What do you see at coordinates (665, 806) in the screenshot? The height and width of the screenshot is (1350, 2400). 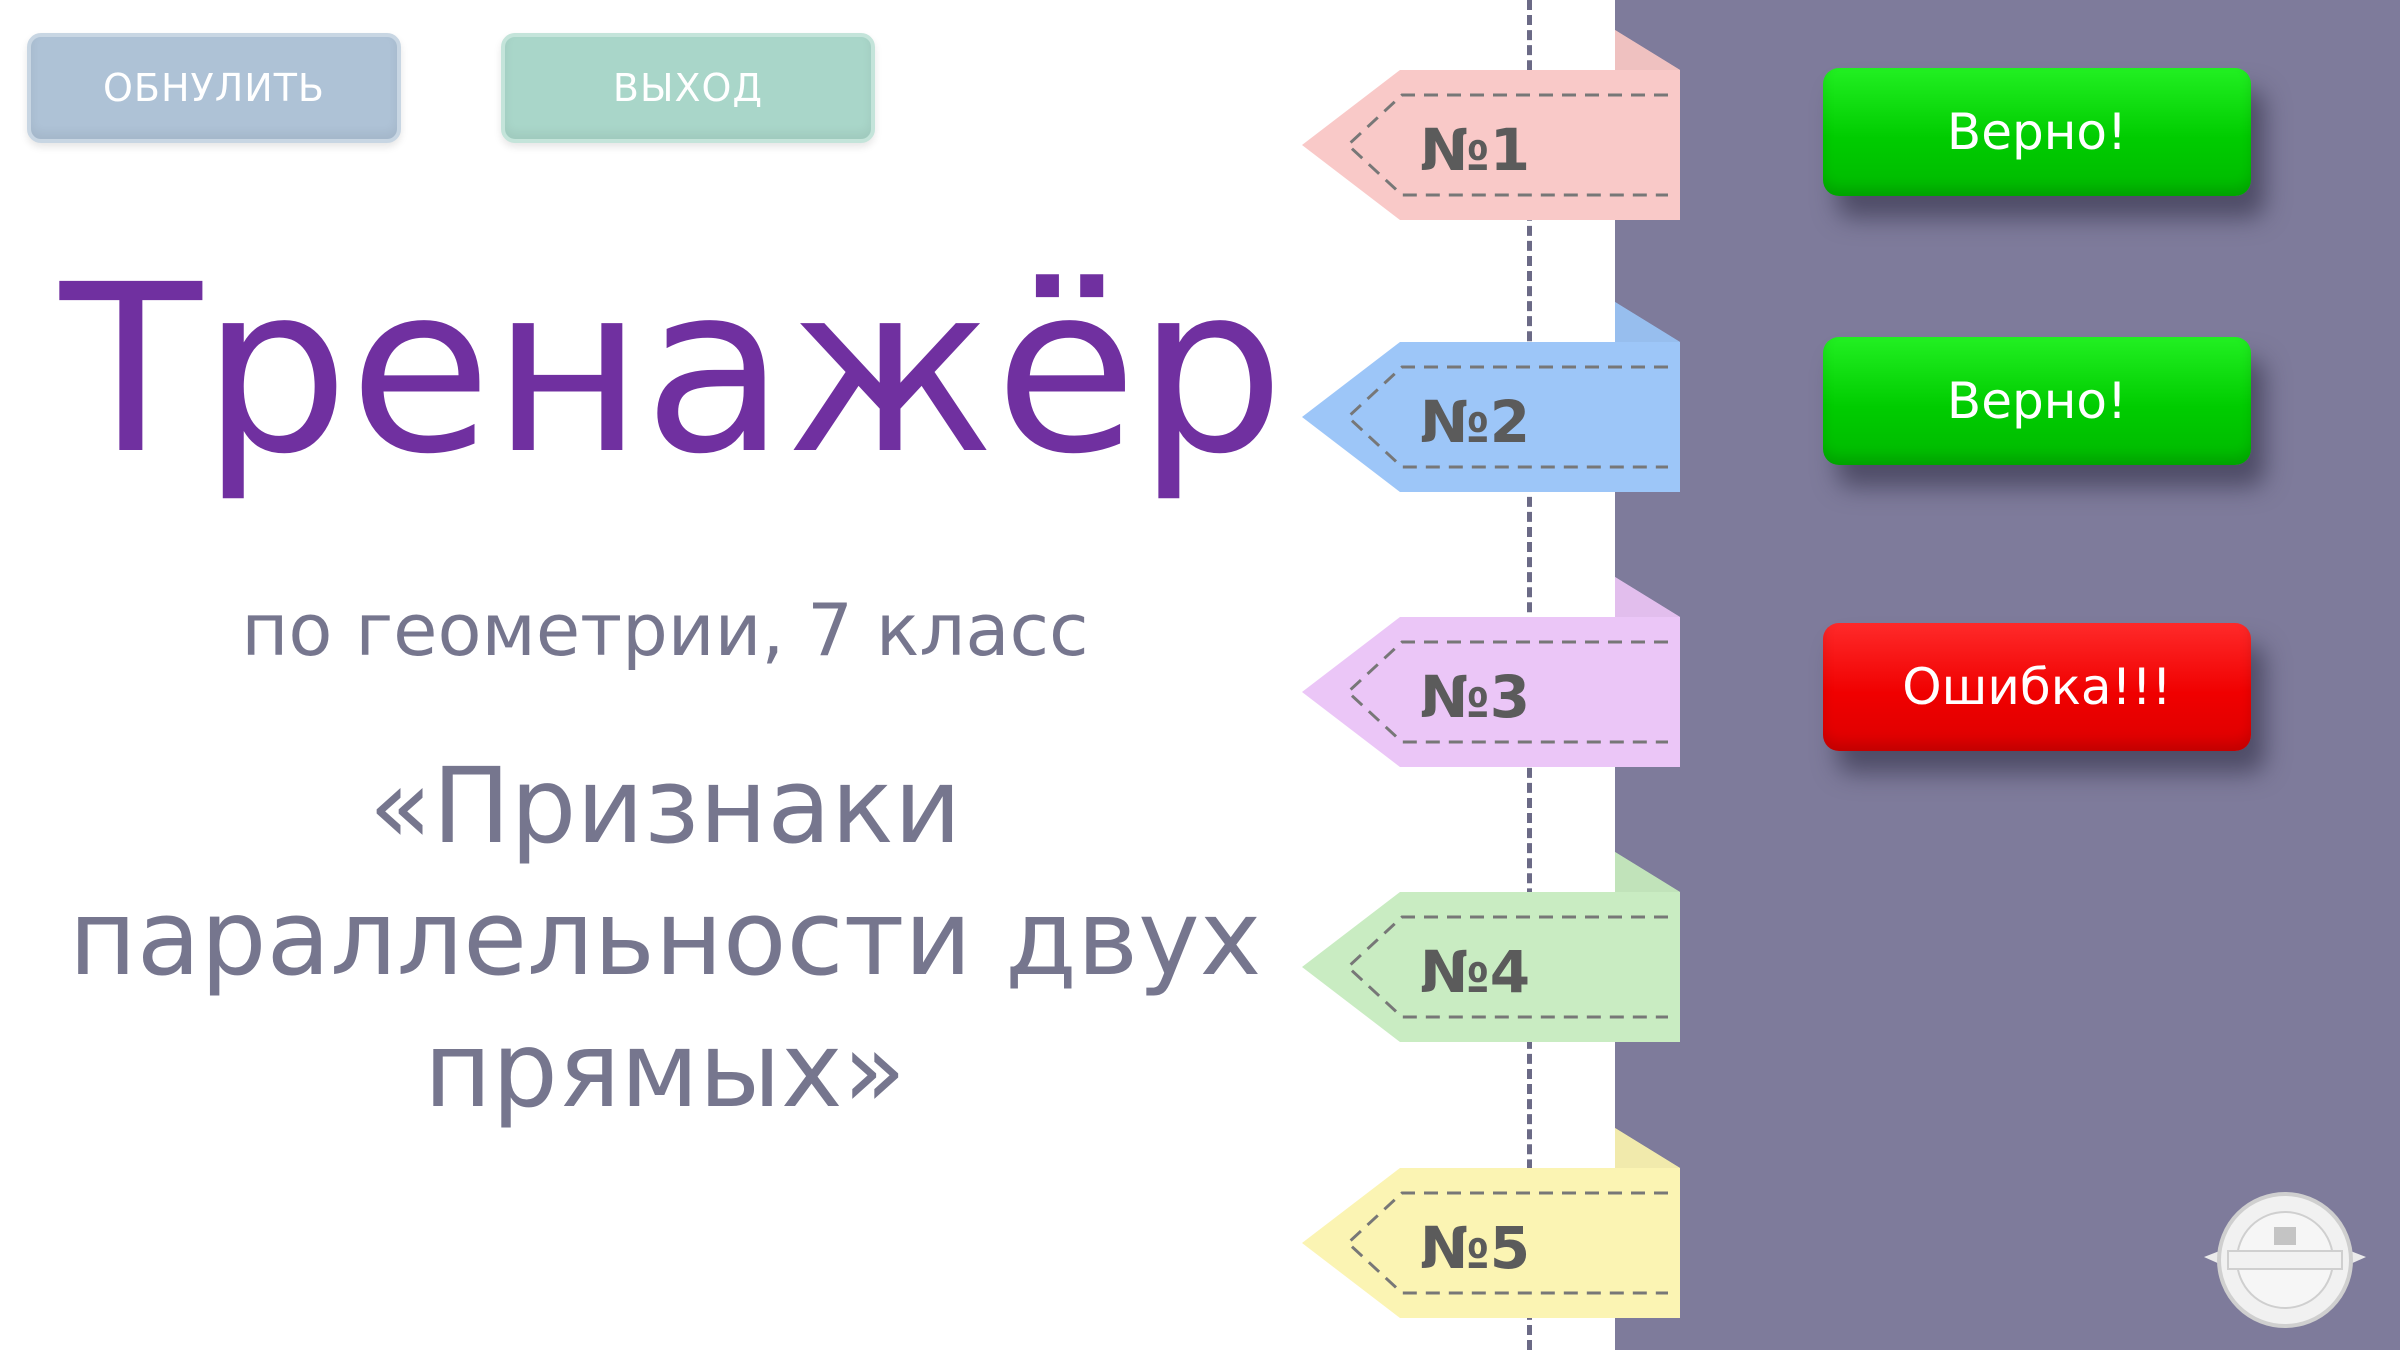 I see `topic-line: «Признаки` at bounding box center [665, 806].